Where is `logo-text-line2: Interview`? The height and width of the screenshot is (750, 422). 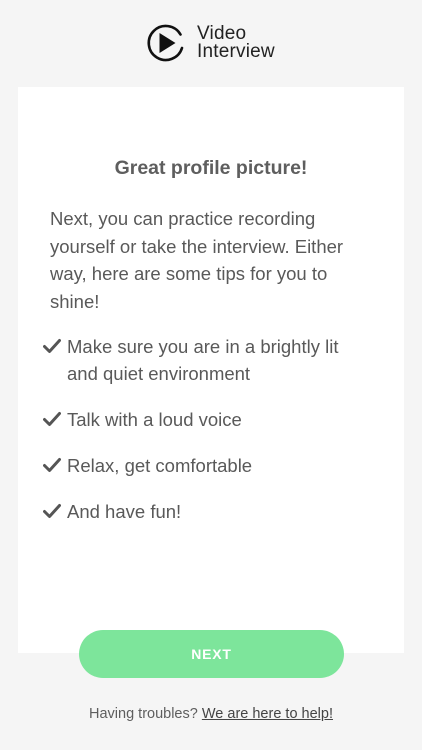 logo-text-line2: Interview is located at coordinates (236, 51).